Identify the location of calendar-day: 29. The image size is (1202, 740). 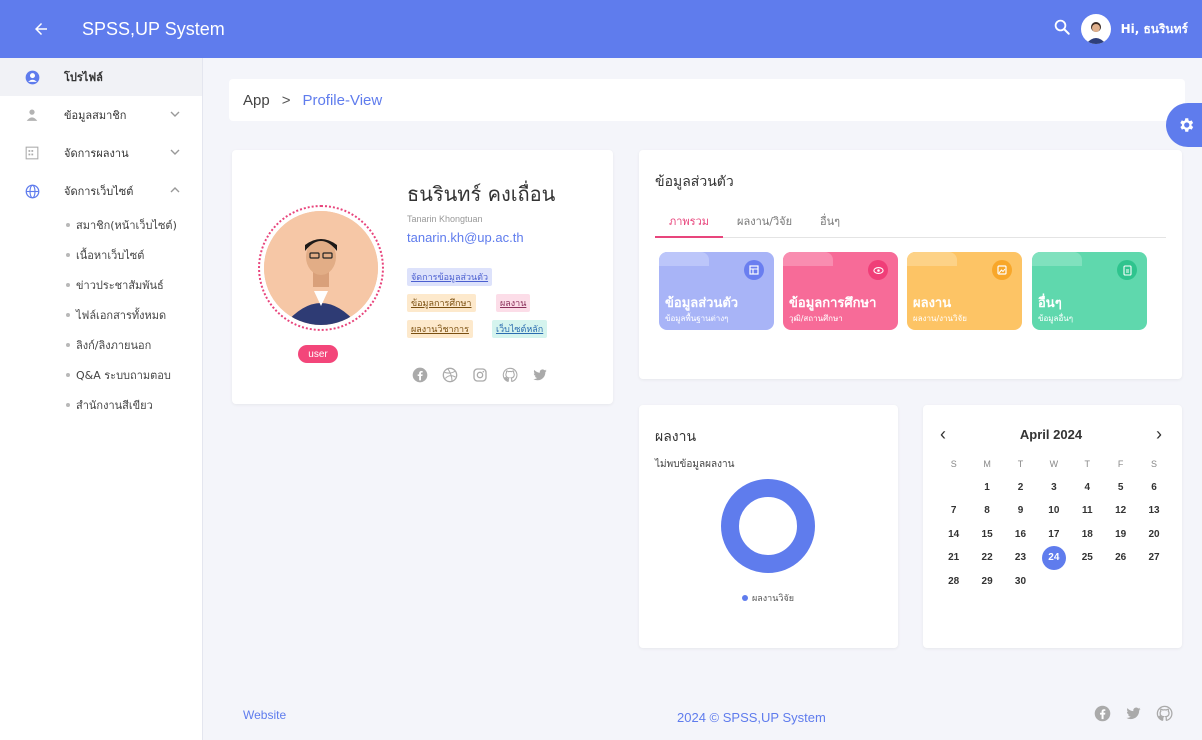
(986, 582).